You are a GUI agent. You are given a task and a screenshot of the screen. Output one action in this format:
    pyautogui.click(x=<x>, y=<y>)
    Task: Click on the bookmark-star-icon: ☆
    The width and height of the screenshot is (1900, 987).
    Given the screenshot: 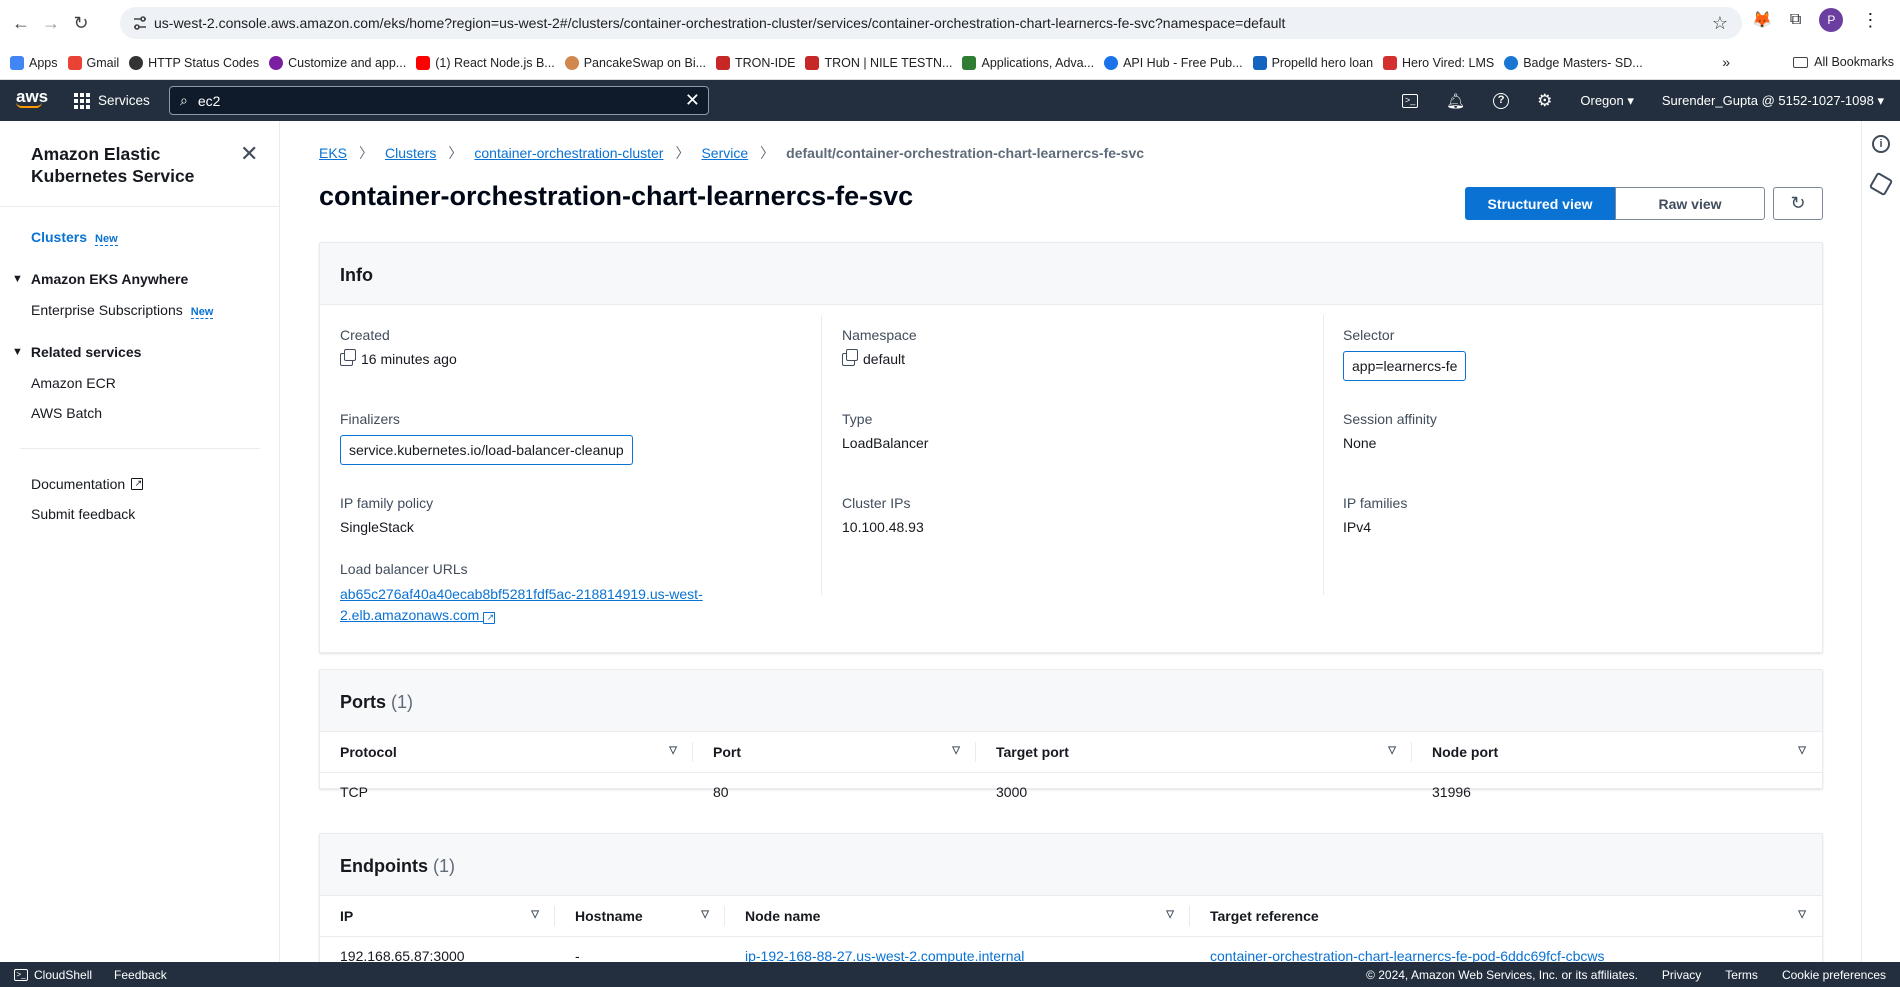 What is the action you would take?
    pyautogui.click(x=1720, y=23)
    